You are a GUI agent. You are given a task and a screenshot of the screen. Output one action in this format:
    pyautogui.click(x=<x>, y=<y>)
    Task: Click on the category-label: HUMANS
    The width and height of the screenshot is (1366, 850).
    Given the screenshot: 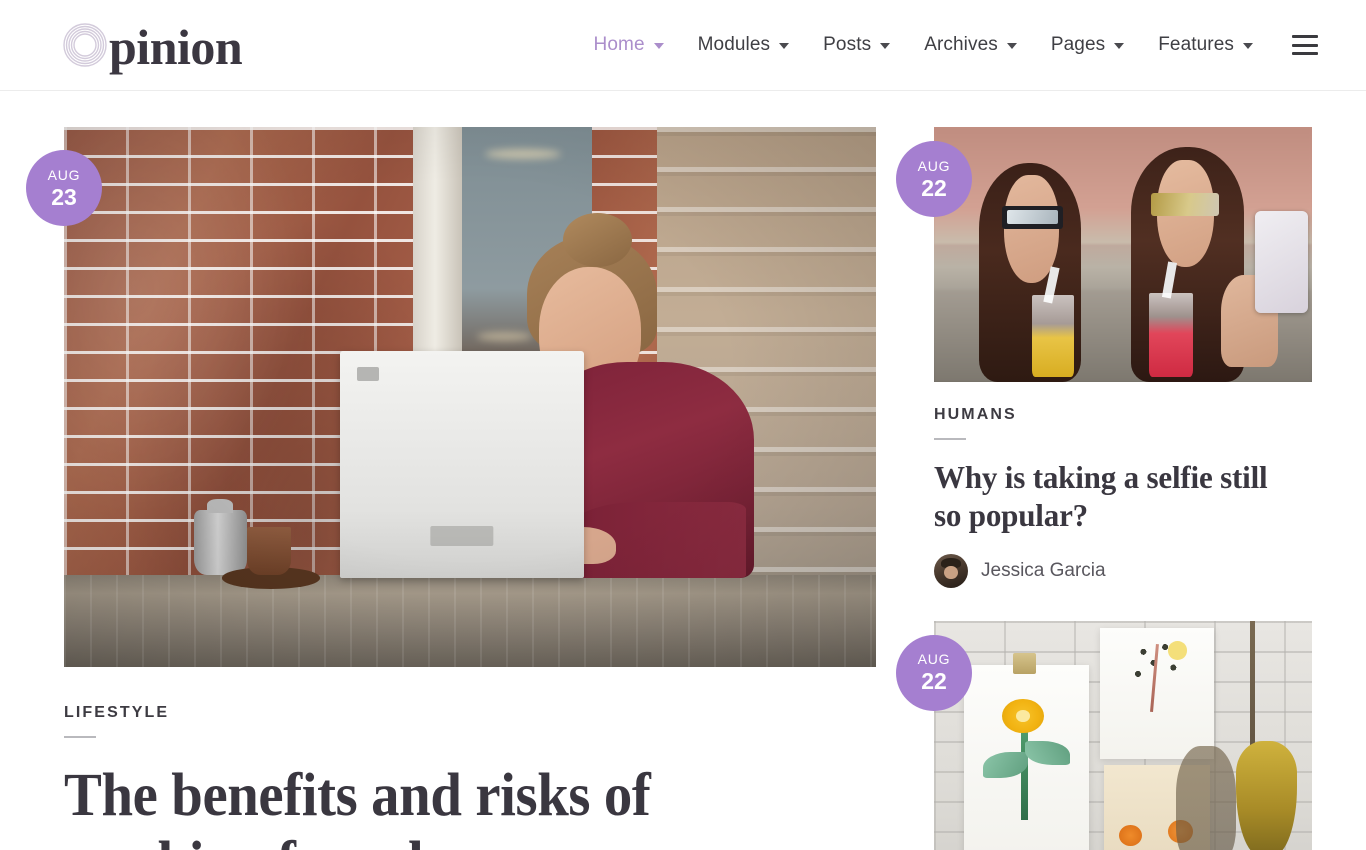 What is the action you would take?
    pyautogui.click(x=1123, y=415)
    